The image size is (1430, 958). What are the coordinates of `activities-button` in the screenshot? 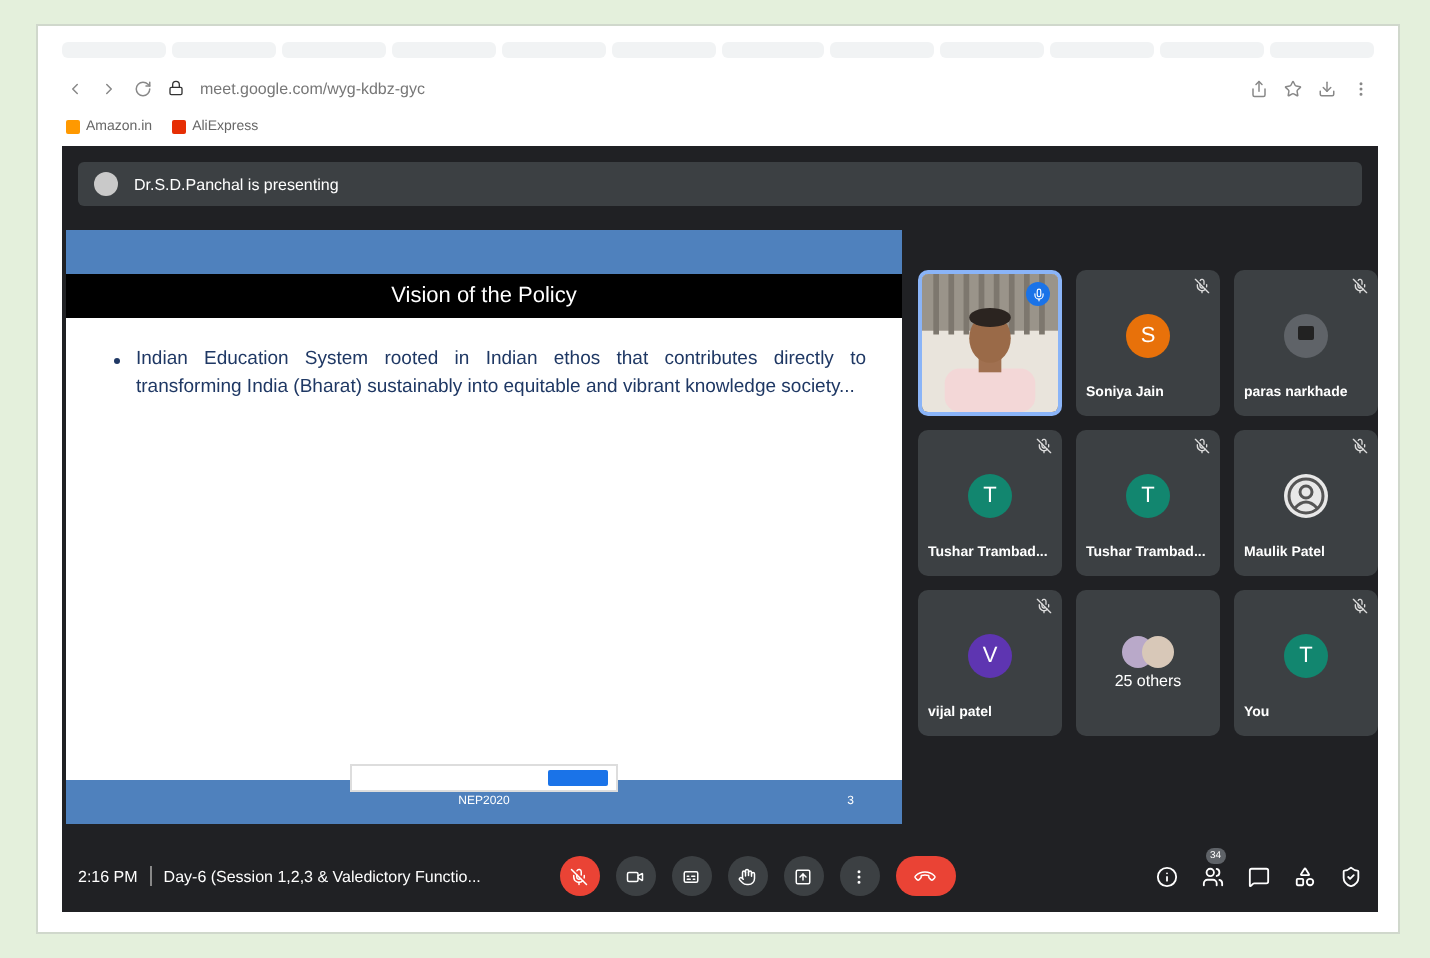 It's located at (1305, 876).